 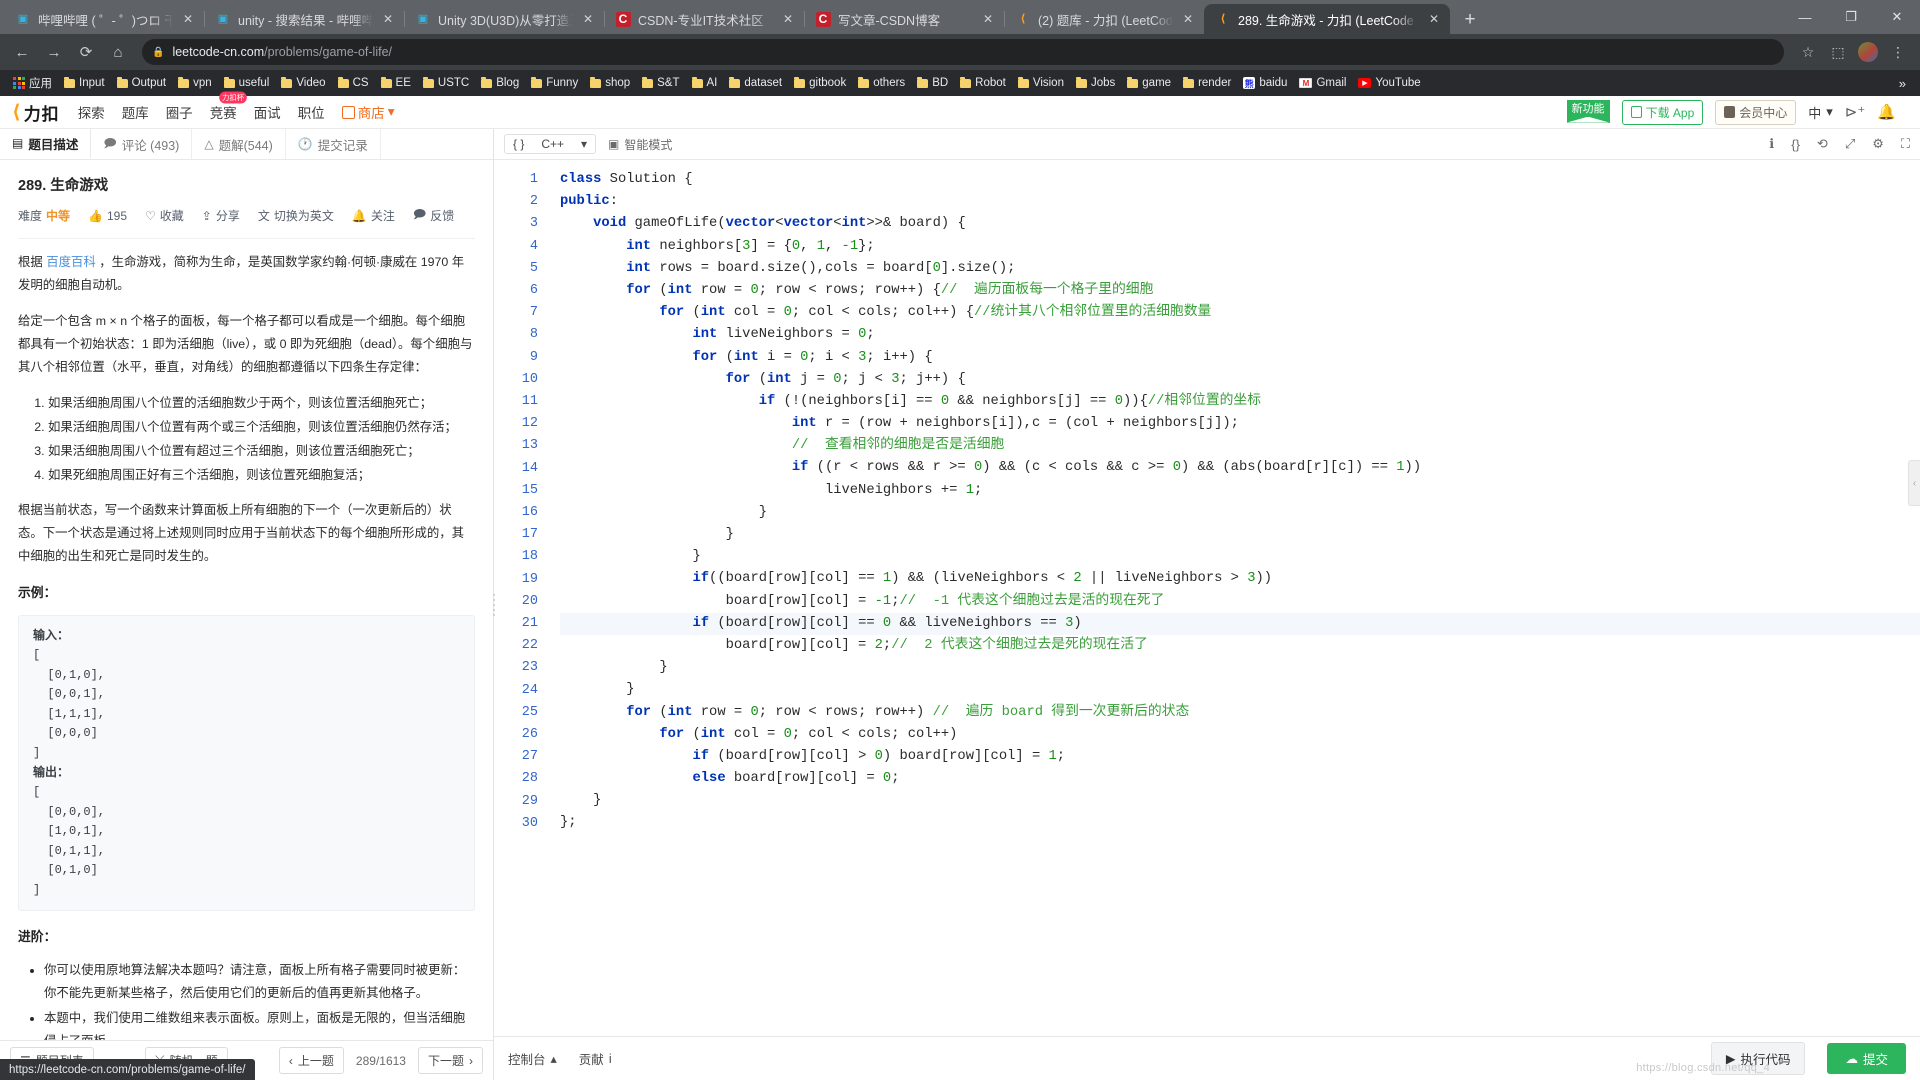 I want to click on nav-item-interview: 面试, so click(x=267, y=112).